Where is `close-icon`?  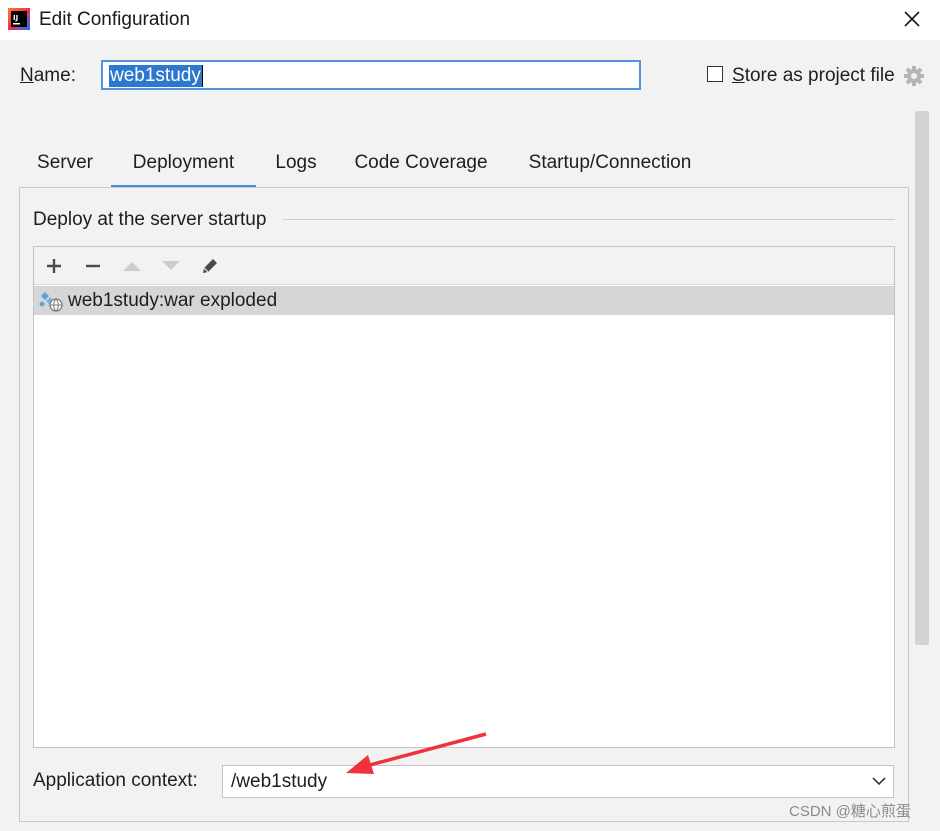 close-icon is located at coordinates (912, 19).